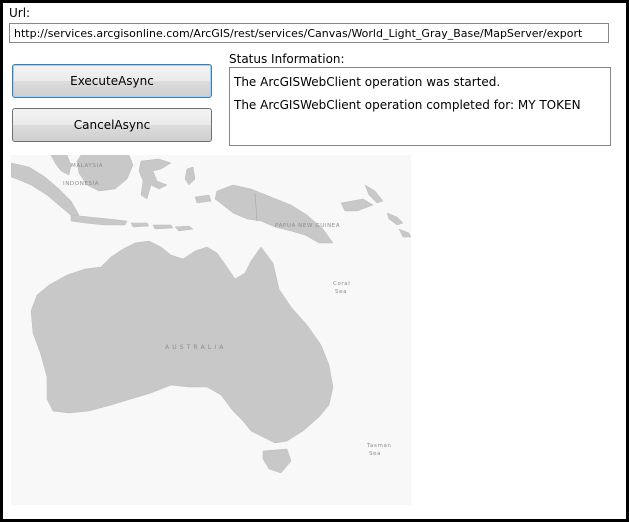 This screenshot has height=522, width=629. Describe the element at coordinates (194, 347) in the screenshot. I see `map-label-australia: A U S T R A L I A` at that location.